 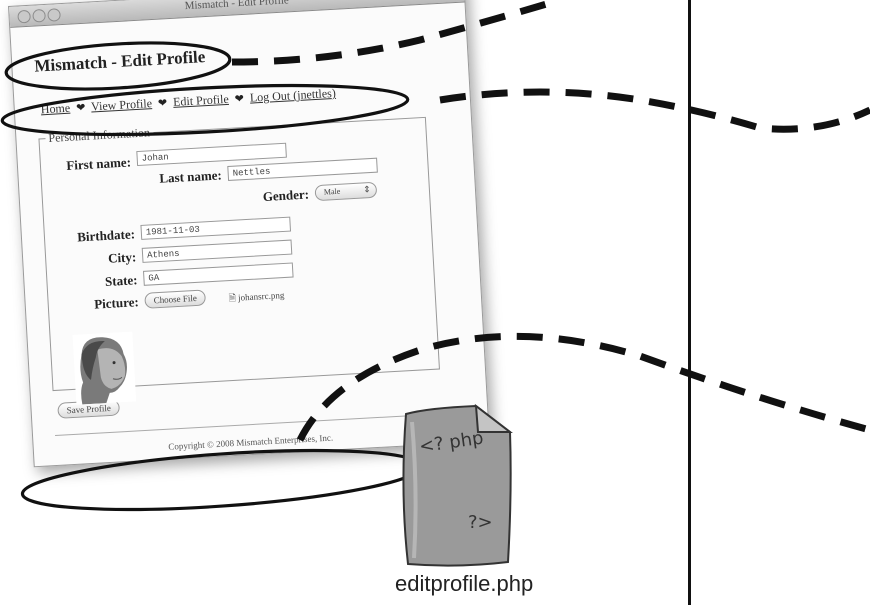 I want to click on php-file-icon, so click(x=457, y=485).